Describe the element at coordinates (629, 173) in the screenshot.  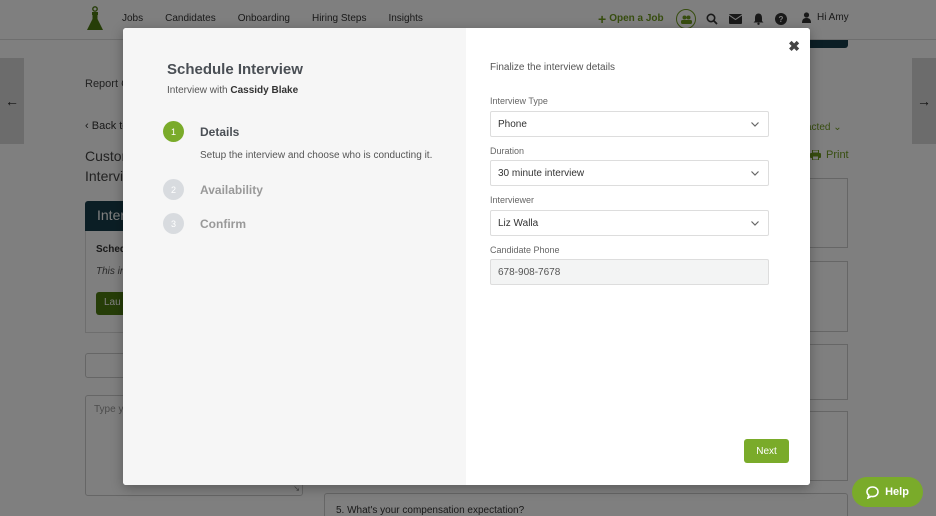
I see `duration-select: 30 minute interview` at that location.